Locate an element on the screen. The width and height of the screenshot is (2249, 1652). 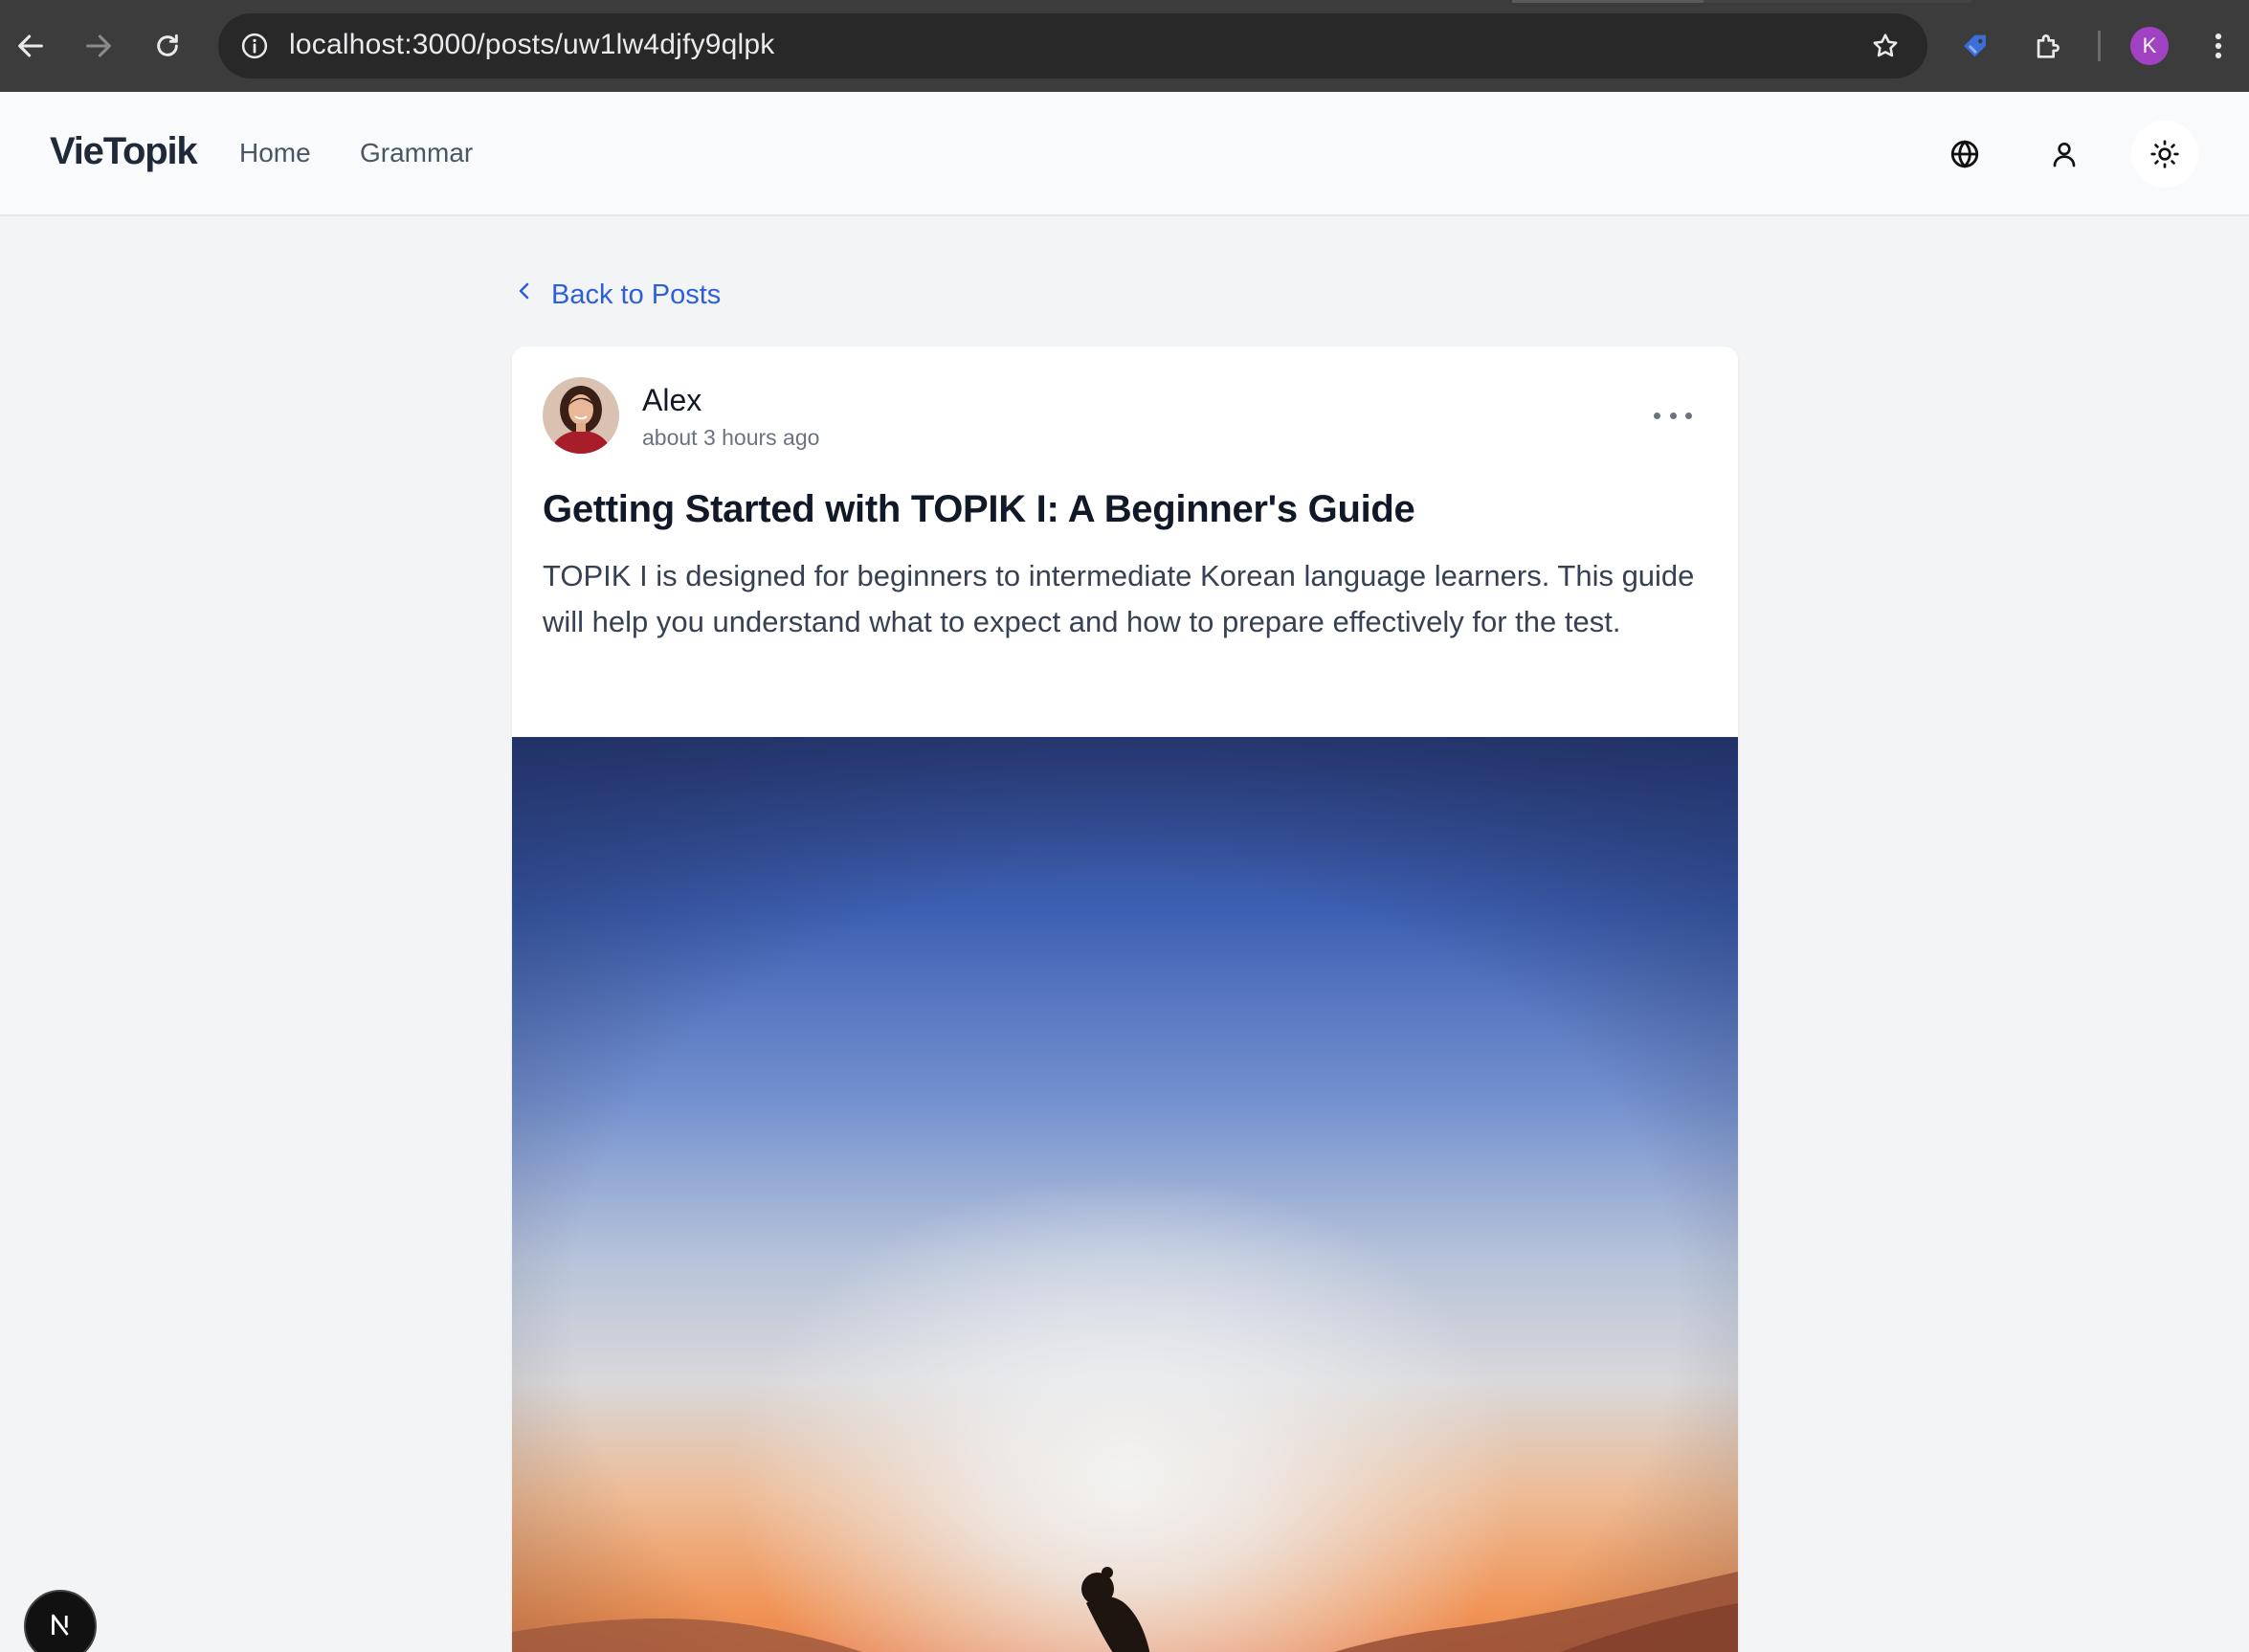
kebab-menu-icon is located at coordinates (2218, 46).